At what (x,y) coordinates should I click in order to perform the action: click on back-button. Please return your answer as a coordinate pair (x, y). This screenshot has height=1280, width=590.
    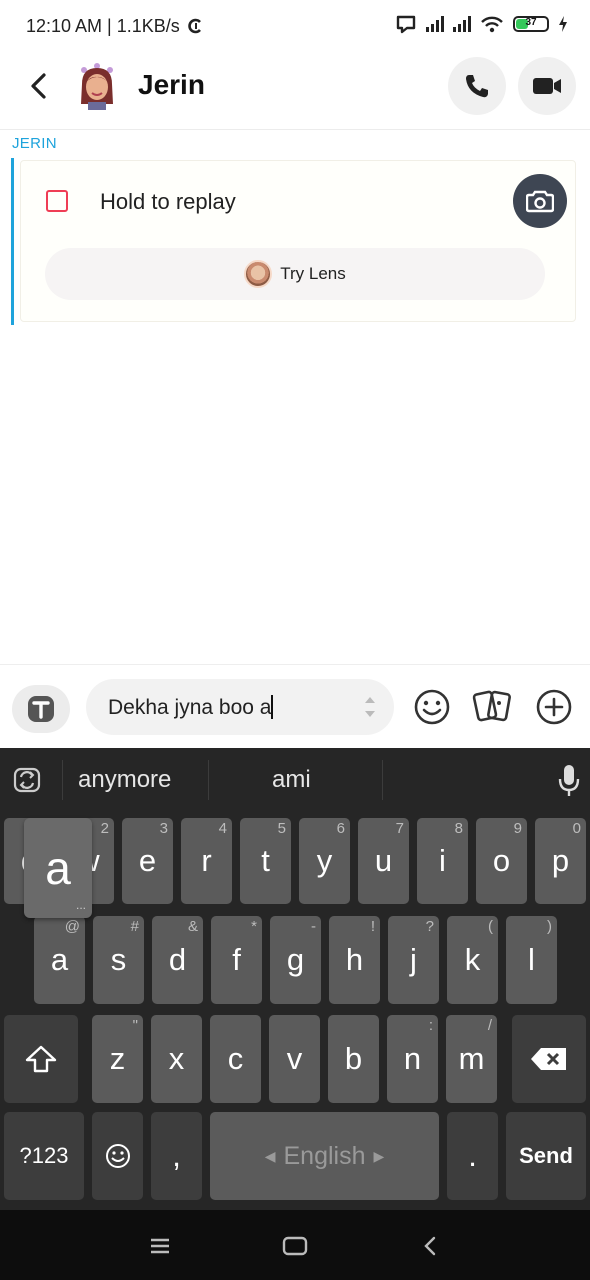
    Looking at the image, I should click on (40, 86).